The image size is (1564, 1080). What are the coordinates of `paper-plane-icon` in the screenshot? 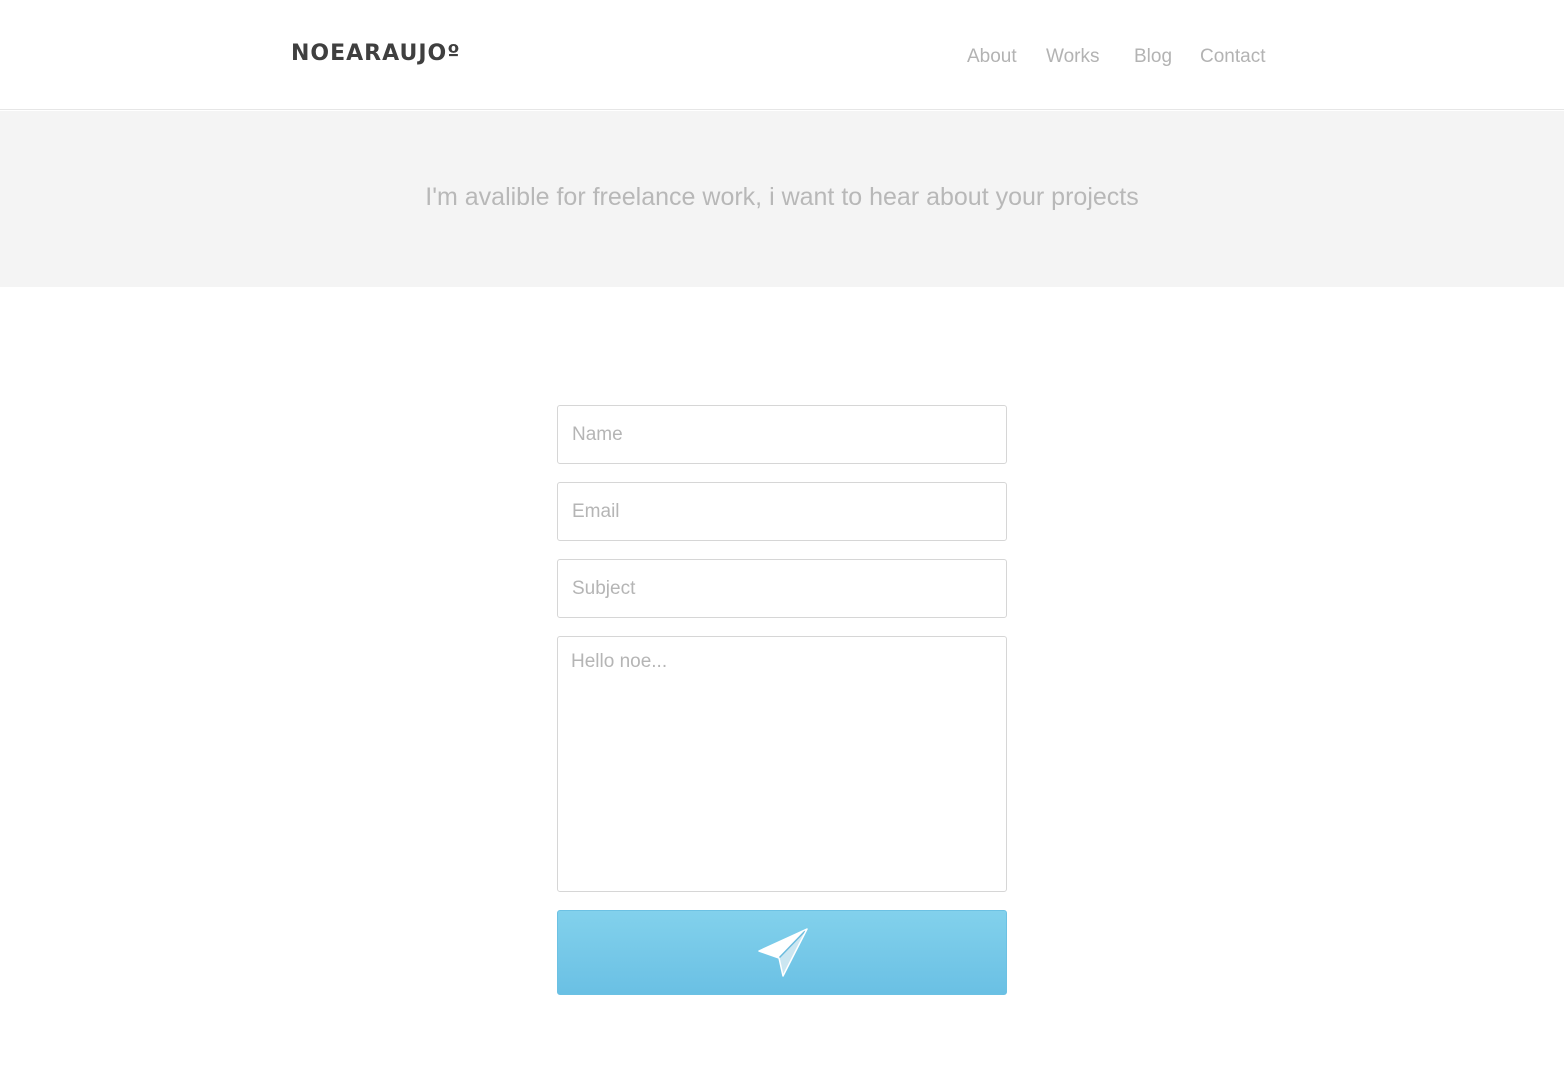 It's located at (783, 952).